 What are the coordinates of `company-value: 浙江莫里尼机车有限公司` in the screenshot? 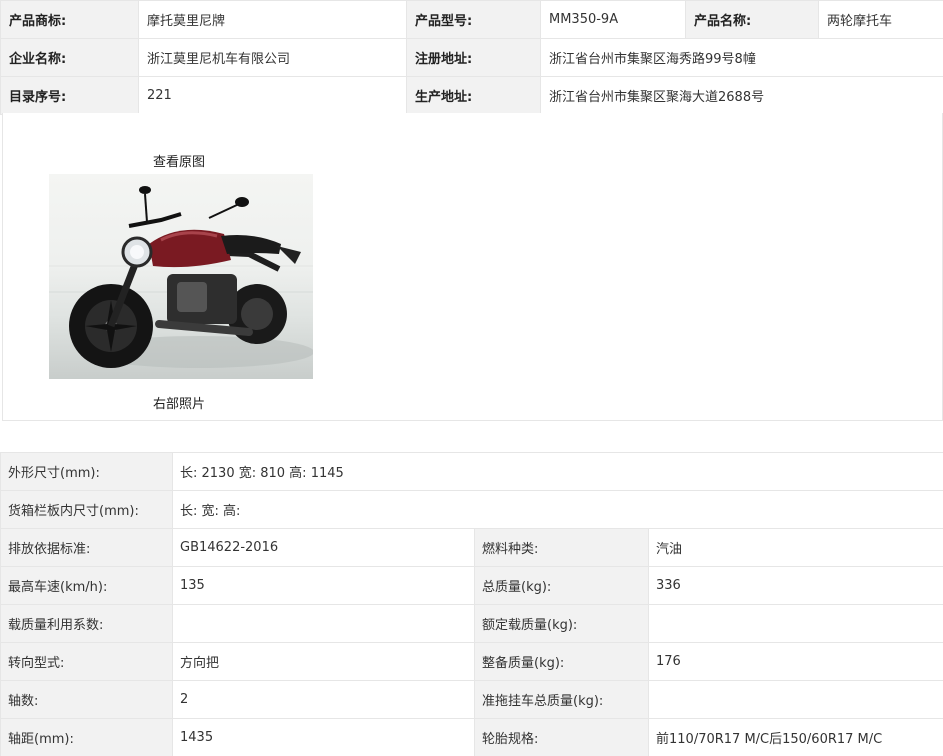 It's located at (272, 57).